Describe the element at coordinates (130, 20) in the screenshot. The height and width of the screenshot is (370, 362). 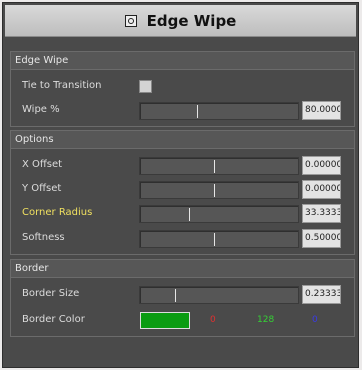
I see `effect-icon` at that location.